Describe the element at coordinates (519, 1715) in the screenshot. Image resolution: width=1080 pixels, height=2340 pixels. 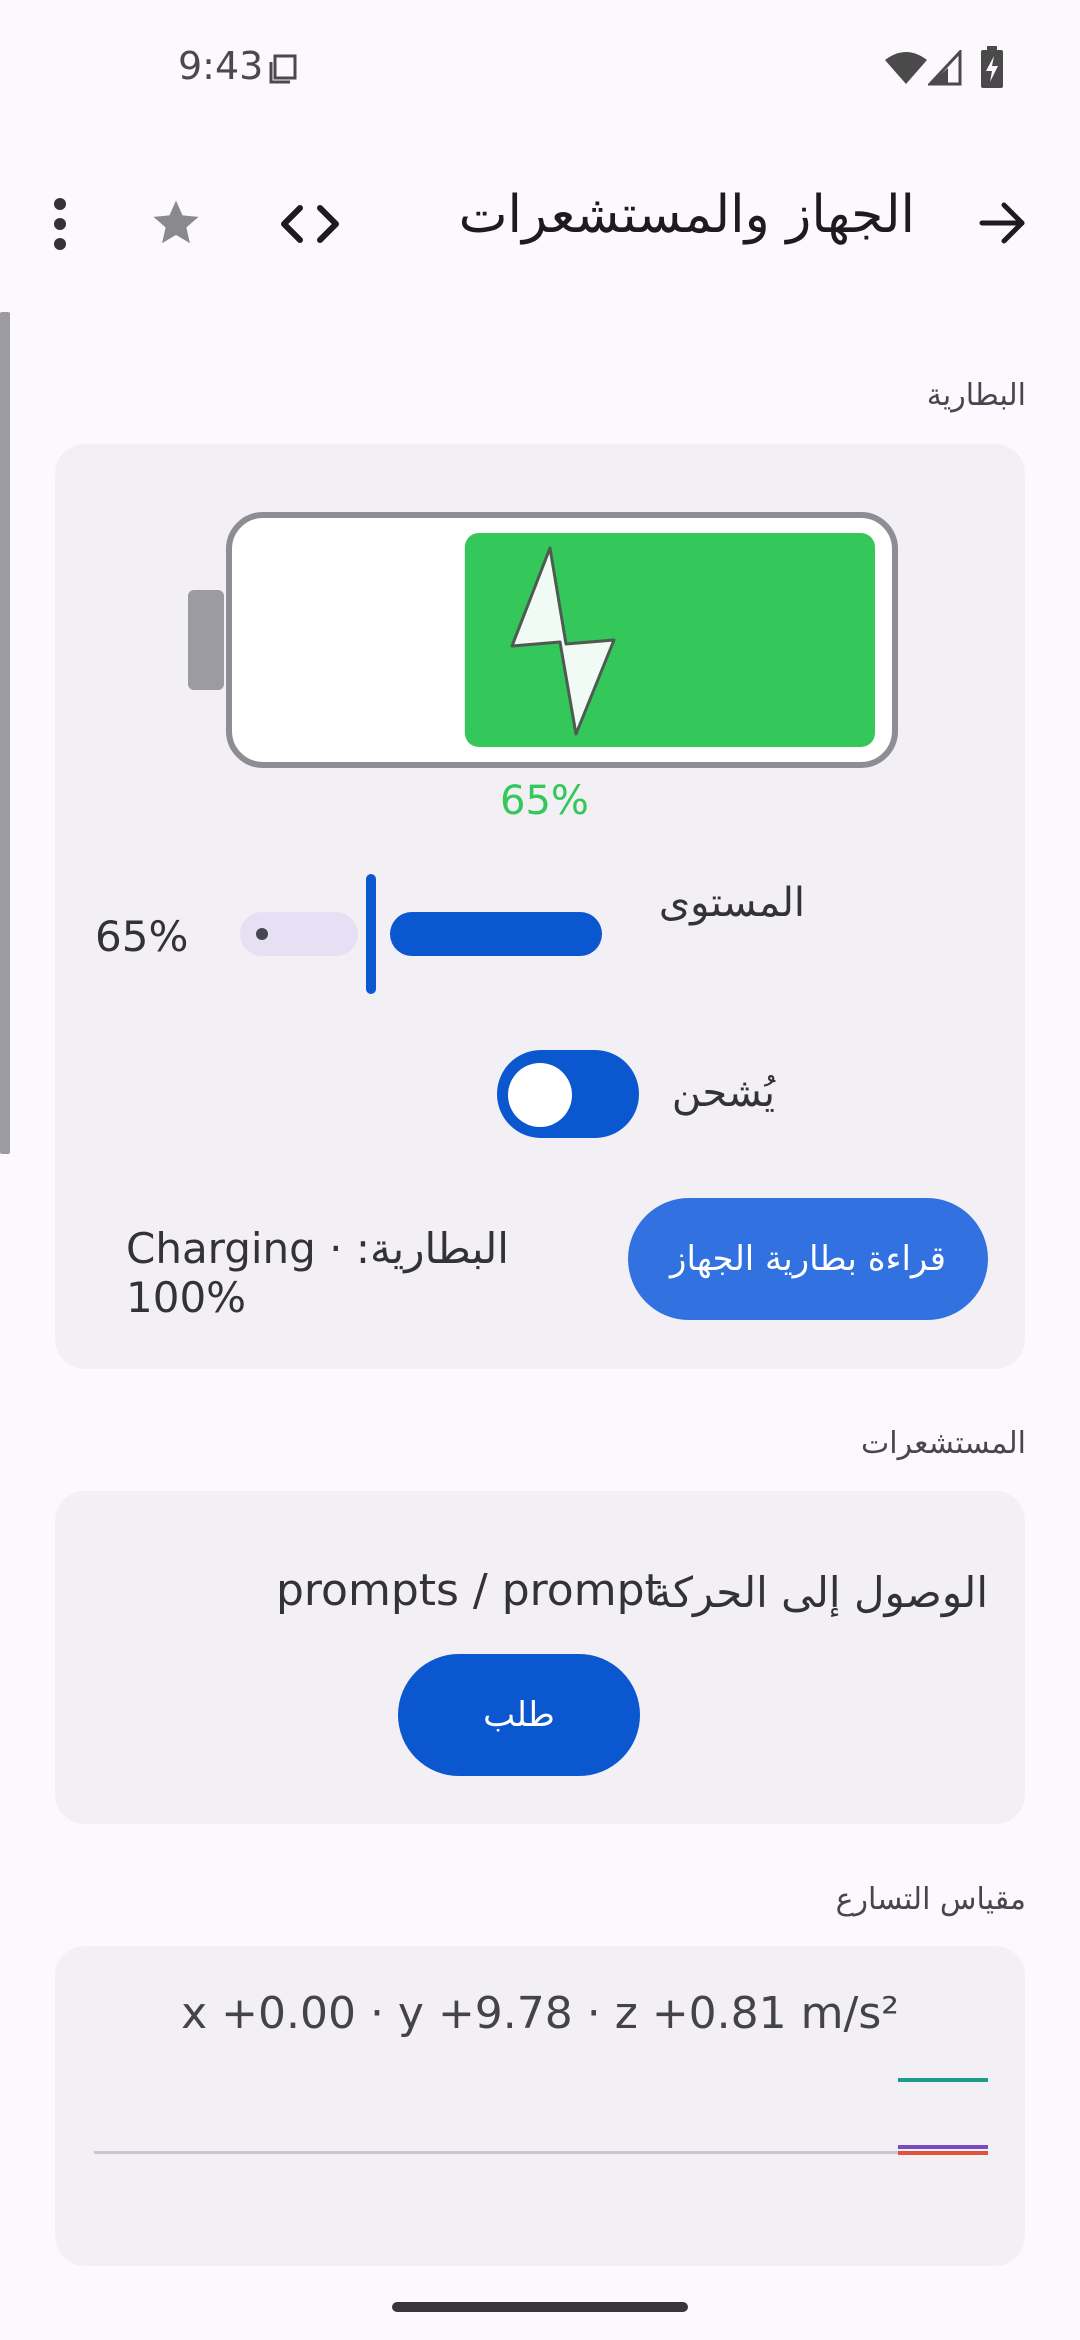
I see `request-permission-button: طلب` at that location.